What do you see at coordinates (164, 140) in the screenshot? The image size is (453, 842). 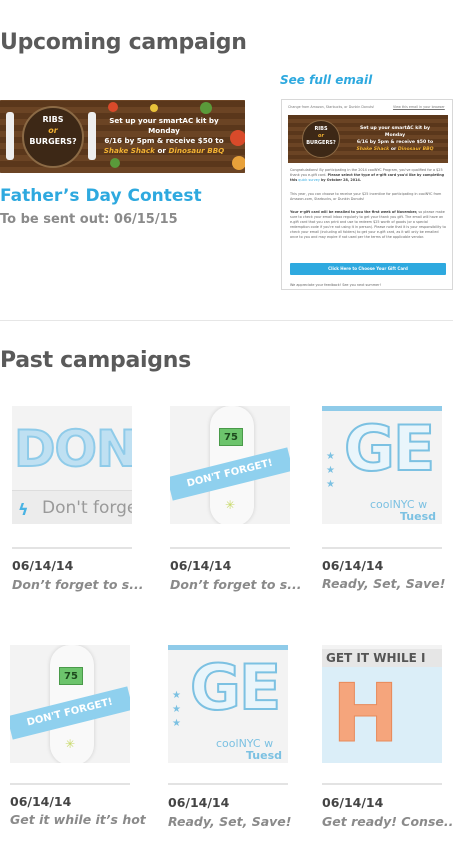 I see `banner-line2: 6/16 by 5pm & receive $50 to` at bounding box center [164, 140].